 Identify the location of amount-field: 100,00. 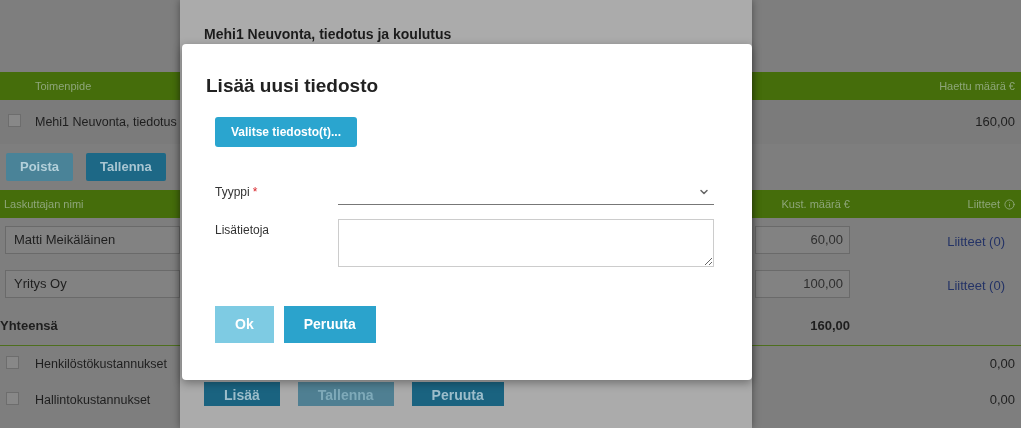
(802, 284).